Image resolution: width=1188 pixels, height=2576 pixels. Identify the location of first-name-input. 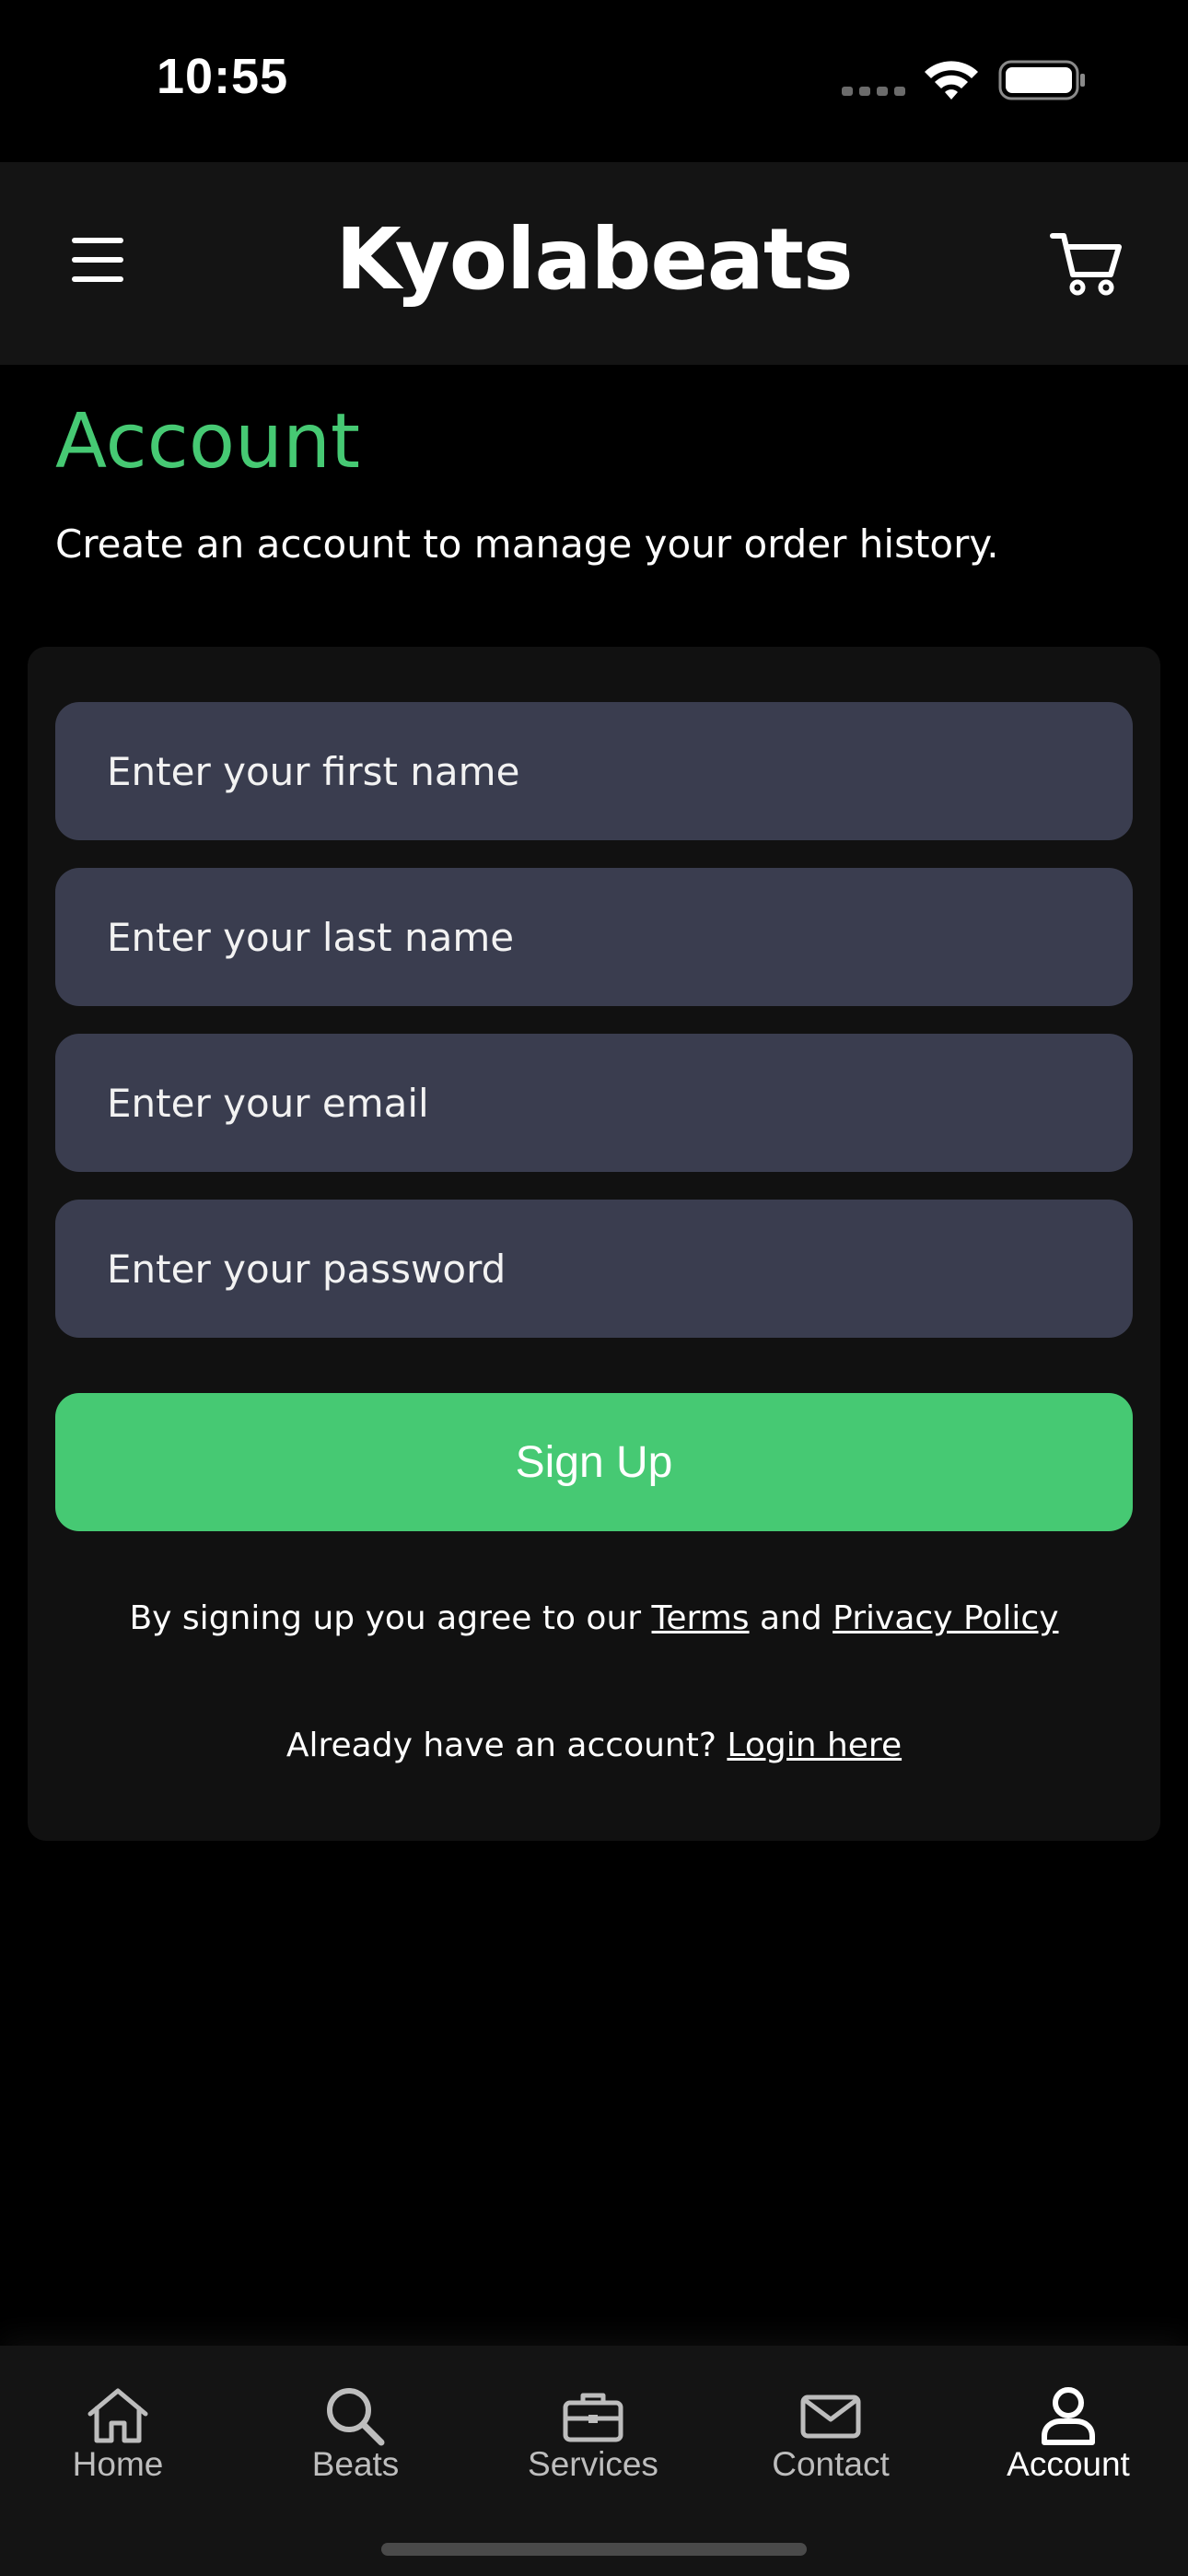
(594, 771).